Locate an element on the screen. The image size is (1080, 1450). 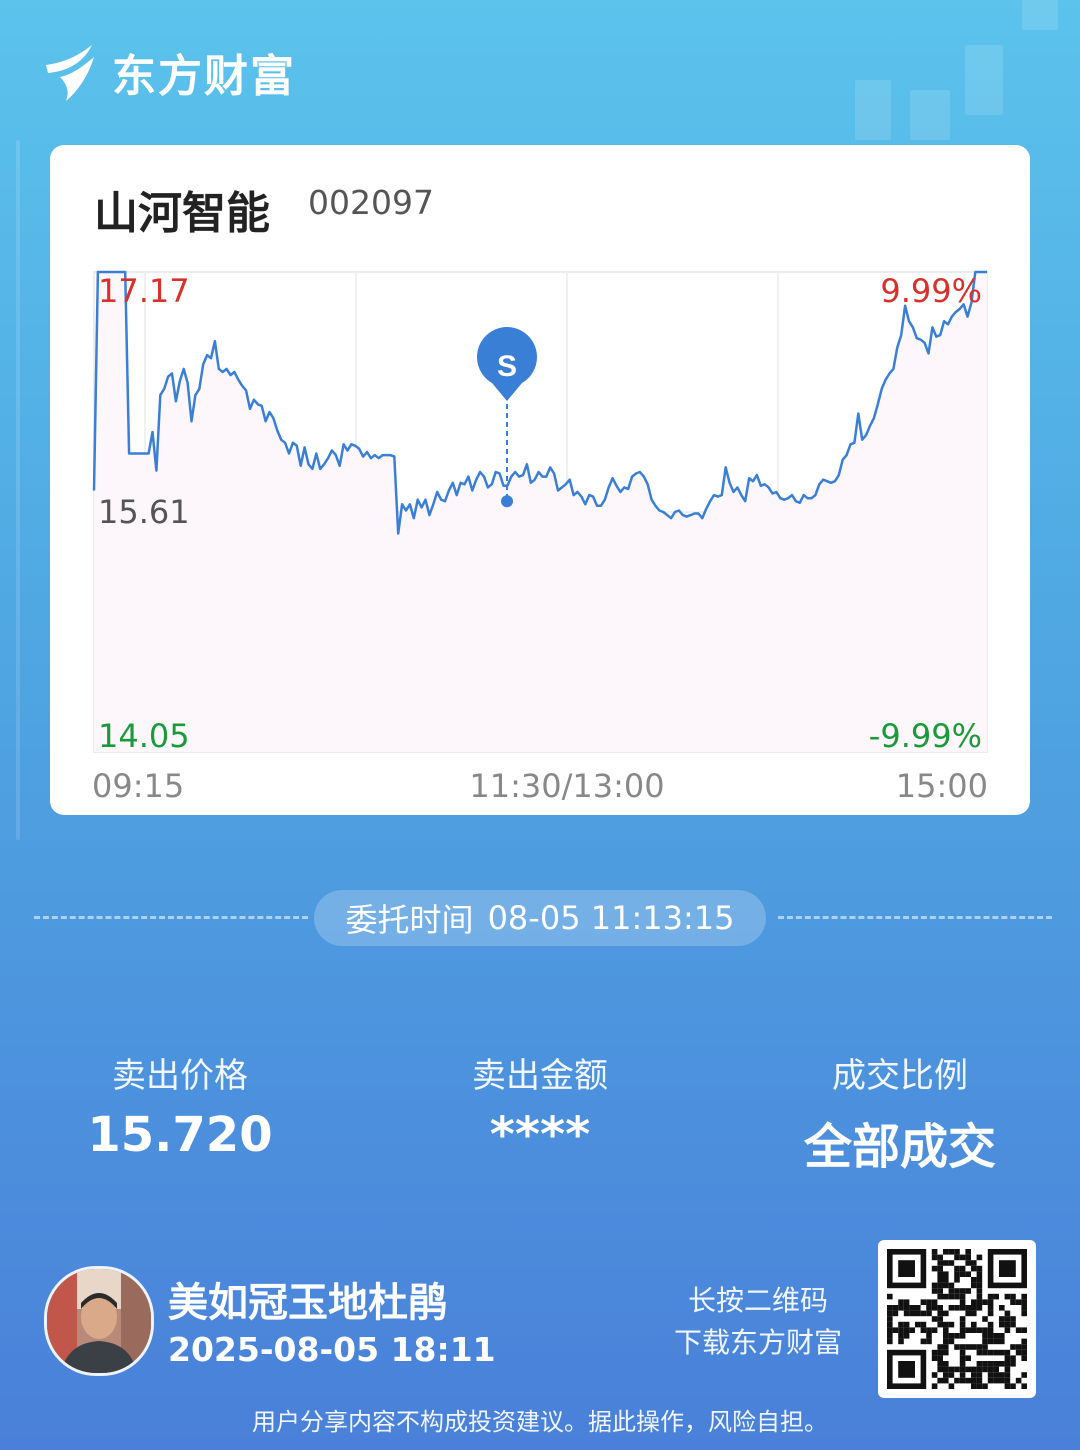
stat-sell-price: 卖出价格 15.720 is located at coordinates (180, 1105).